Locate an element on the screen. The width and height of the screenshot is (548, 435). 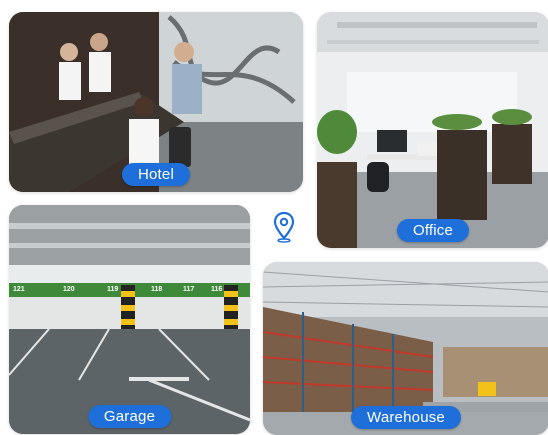
hotel-label: Hotel is located at coordinates (156, 174).